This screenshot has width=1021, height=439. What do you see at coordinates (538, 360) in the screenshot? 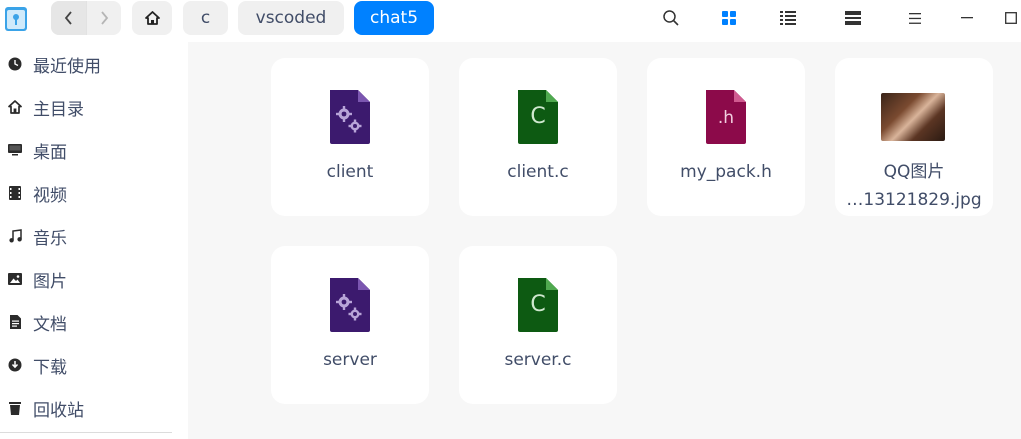
I see `file-name: server.c` at bounding box center [538, 360].